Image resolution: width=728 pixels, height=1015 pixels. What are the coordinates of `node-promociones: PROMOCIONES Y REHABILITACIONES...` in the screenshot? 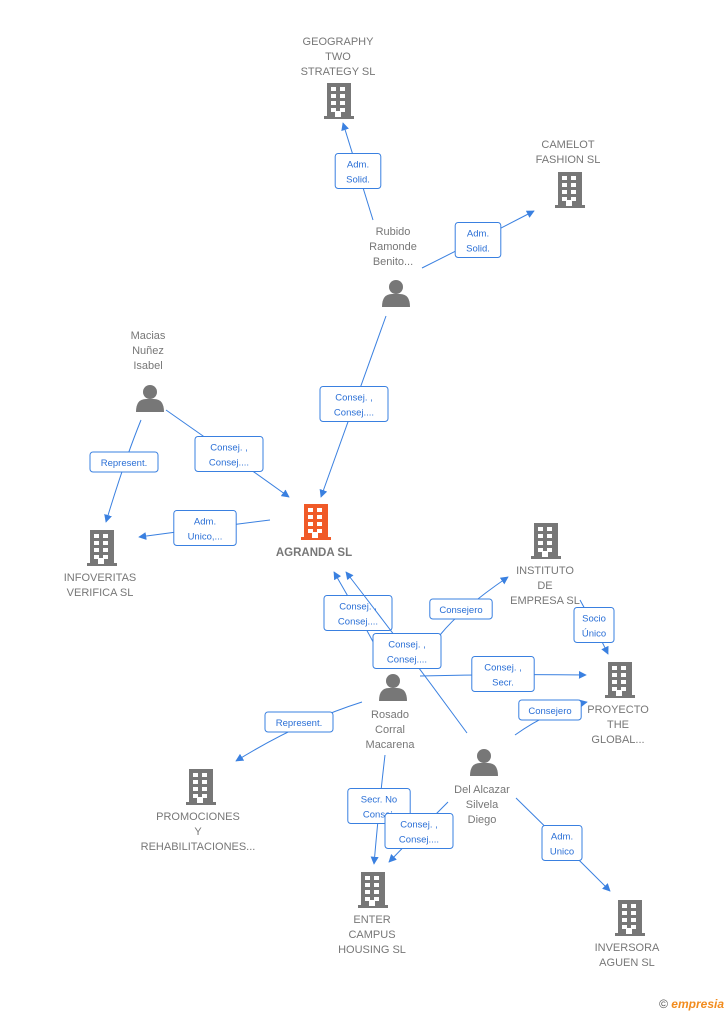 It's located at (198, 811).